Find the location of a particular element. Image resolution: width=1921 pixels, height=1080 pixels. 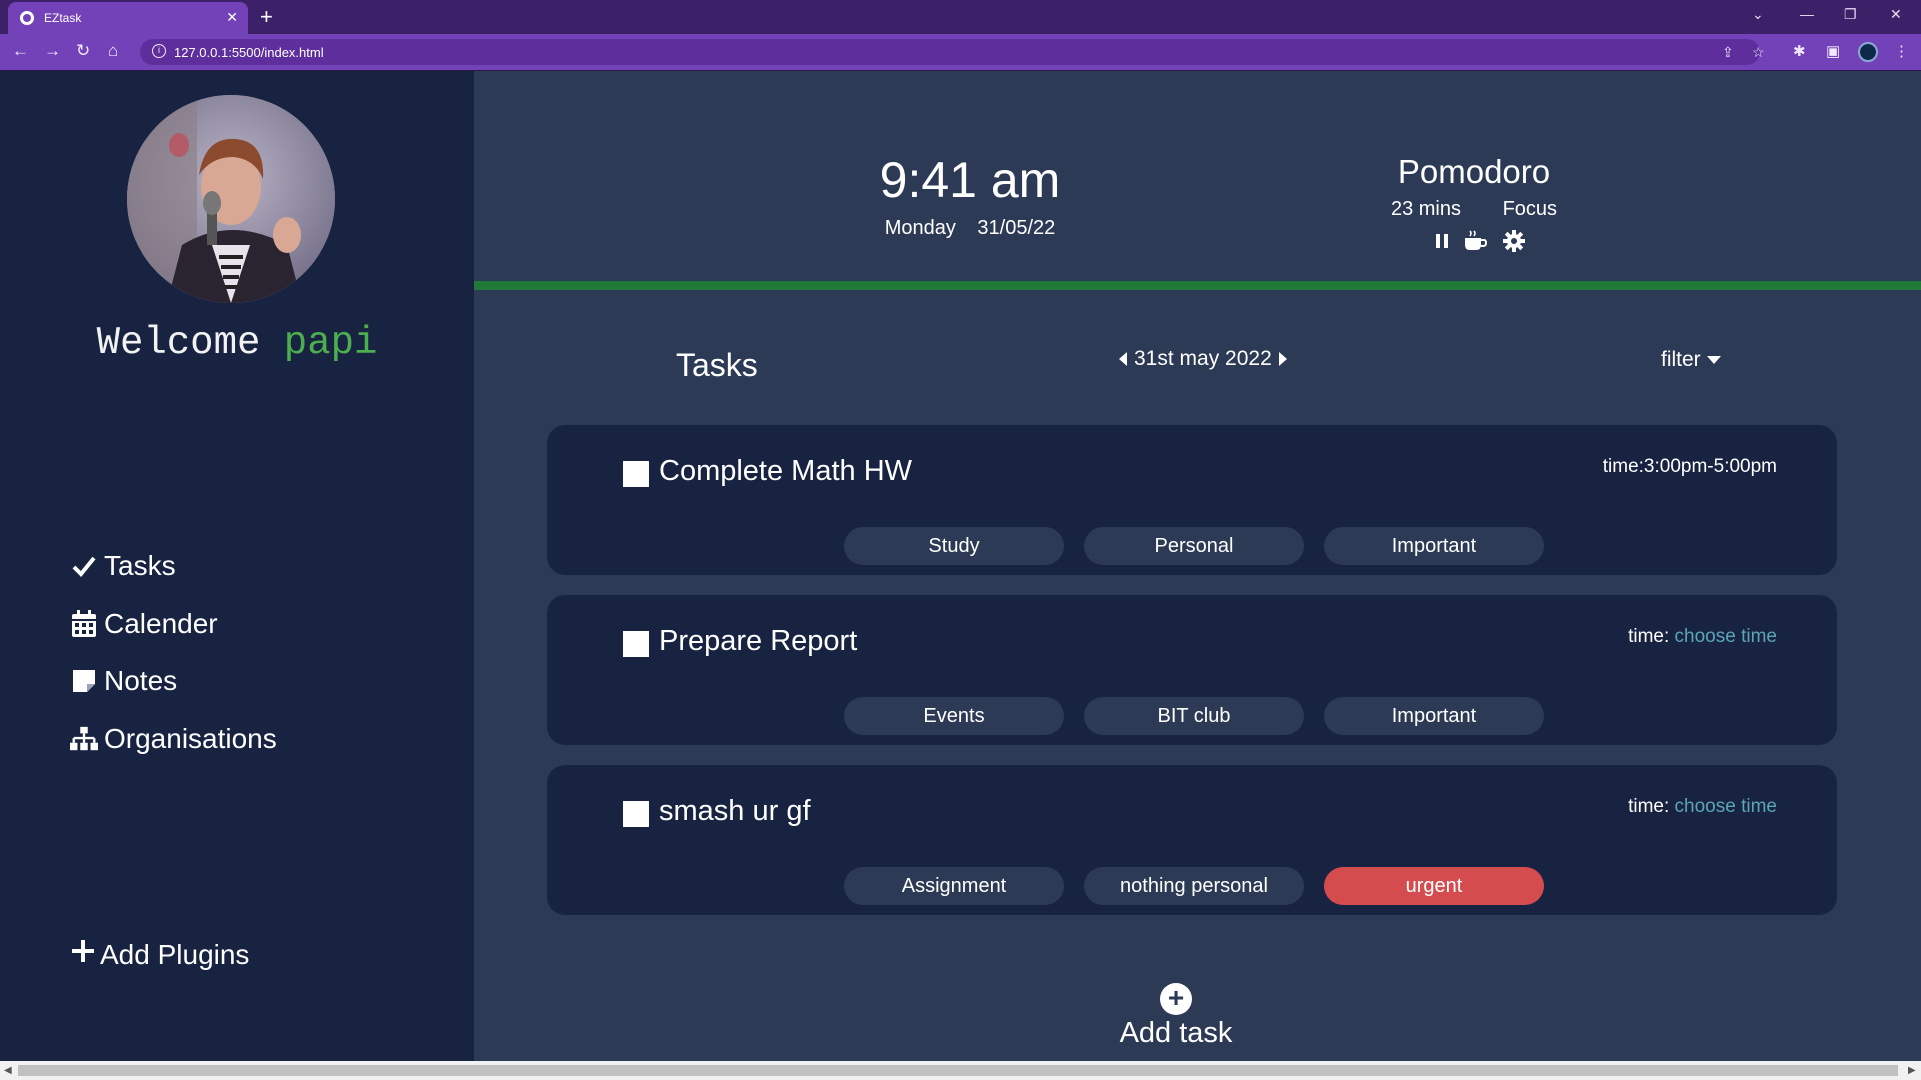

task-name: Complete Math HW is located at coordinates (786, 471).